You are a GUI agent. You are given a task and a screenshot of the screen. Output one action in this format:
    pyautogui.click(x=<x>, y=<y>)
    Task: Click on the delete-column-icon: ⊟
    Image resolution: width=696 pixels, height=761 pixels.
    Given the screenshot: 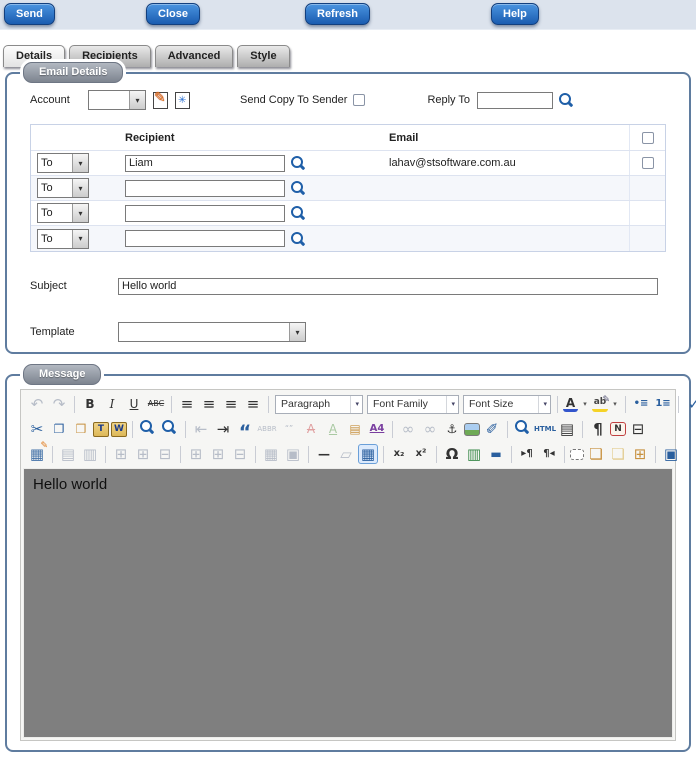 What is the action you would take?
    pyautogui.click(x=240, y=454)
    